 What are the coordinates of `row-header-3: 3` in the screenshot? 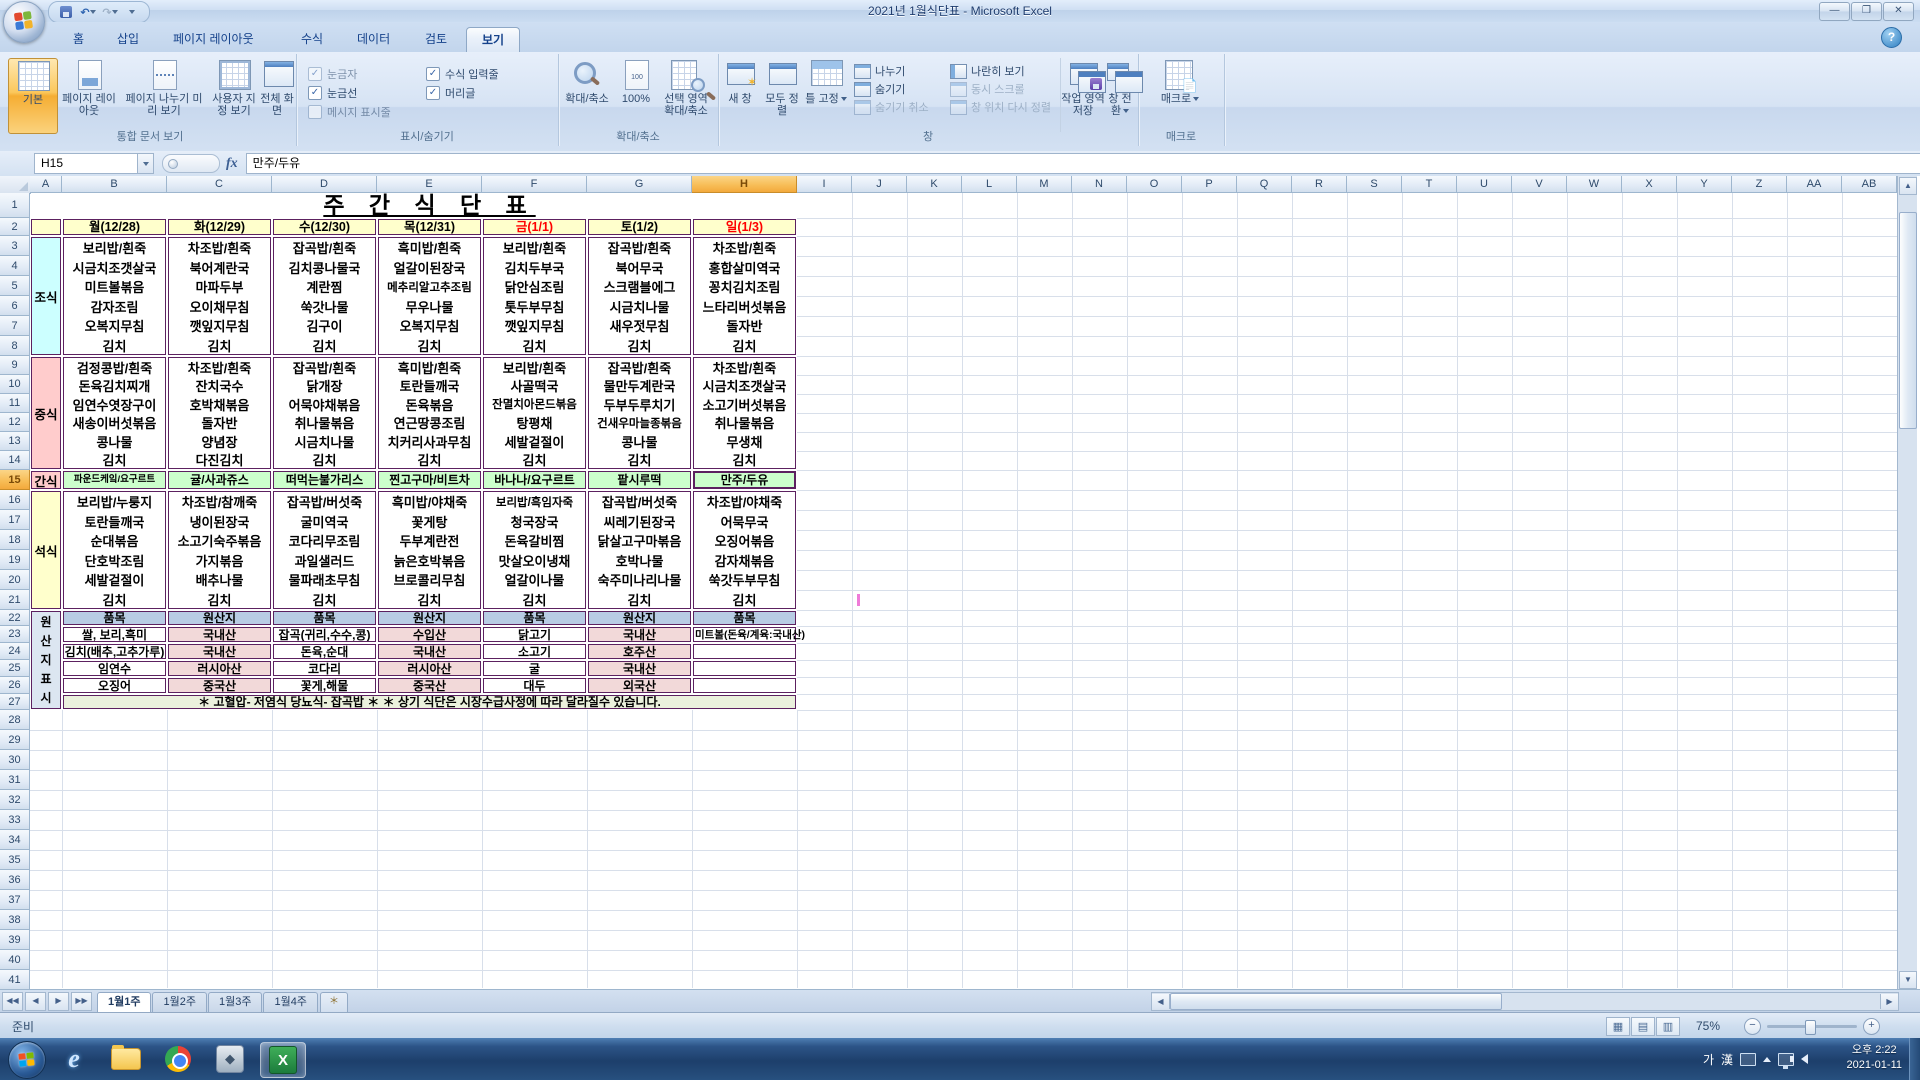 It's located at (15, 246).